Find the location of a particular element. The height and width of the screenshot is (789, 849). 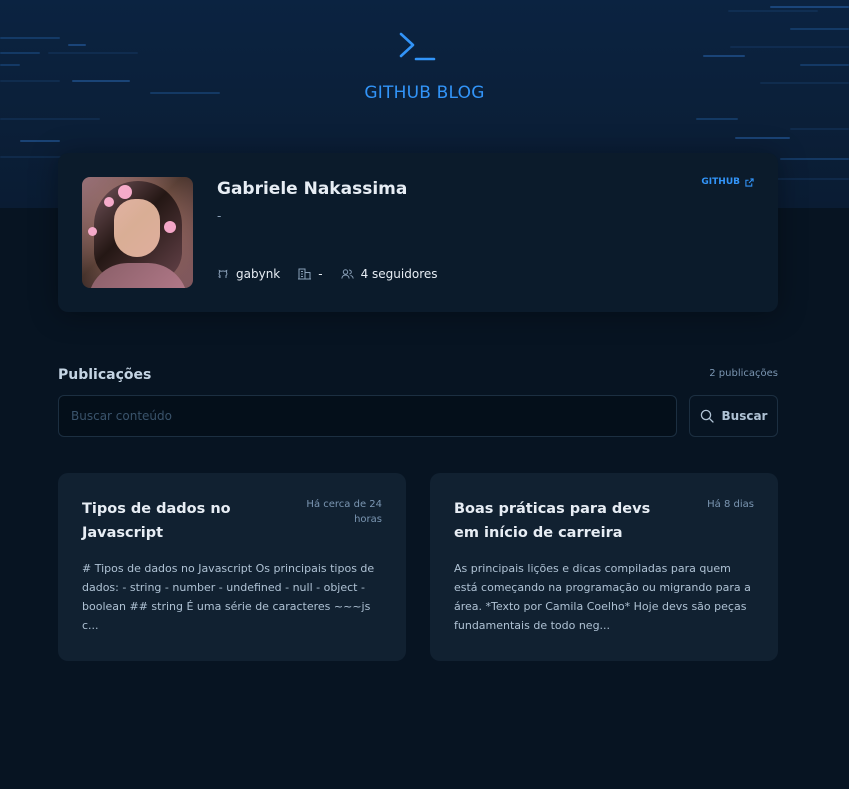

meta-company: - is located at coordinates (310, 274).